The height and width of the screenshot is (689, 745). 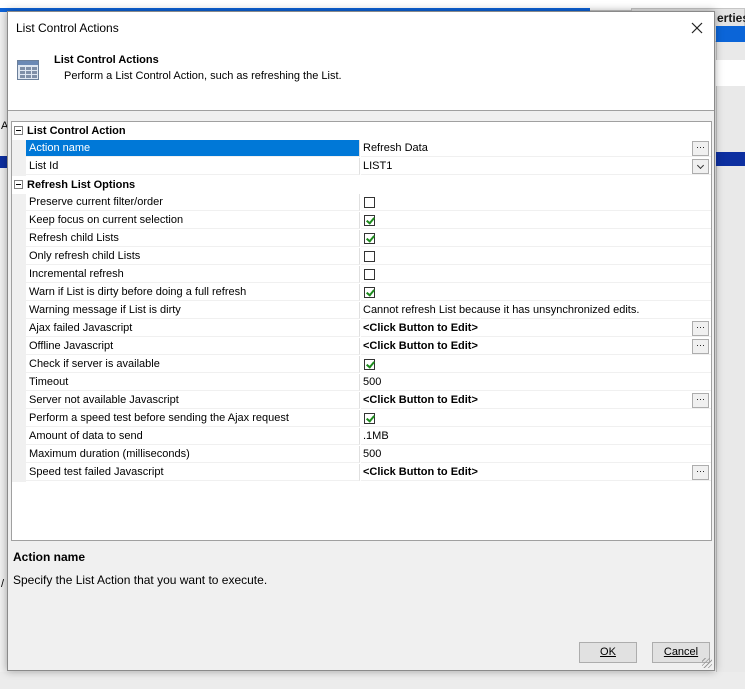 What do you see at coordinates (193, 274) in the screenshot?
I see `property-name: Incremental refresh` at bounding box center [193, 274].